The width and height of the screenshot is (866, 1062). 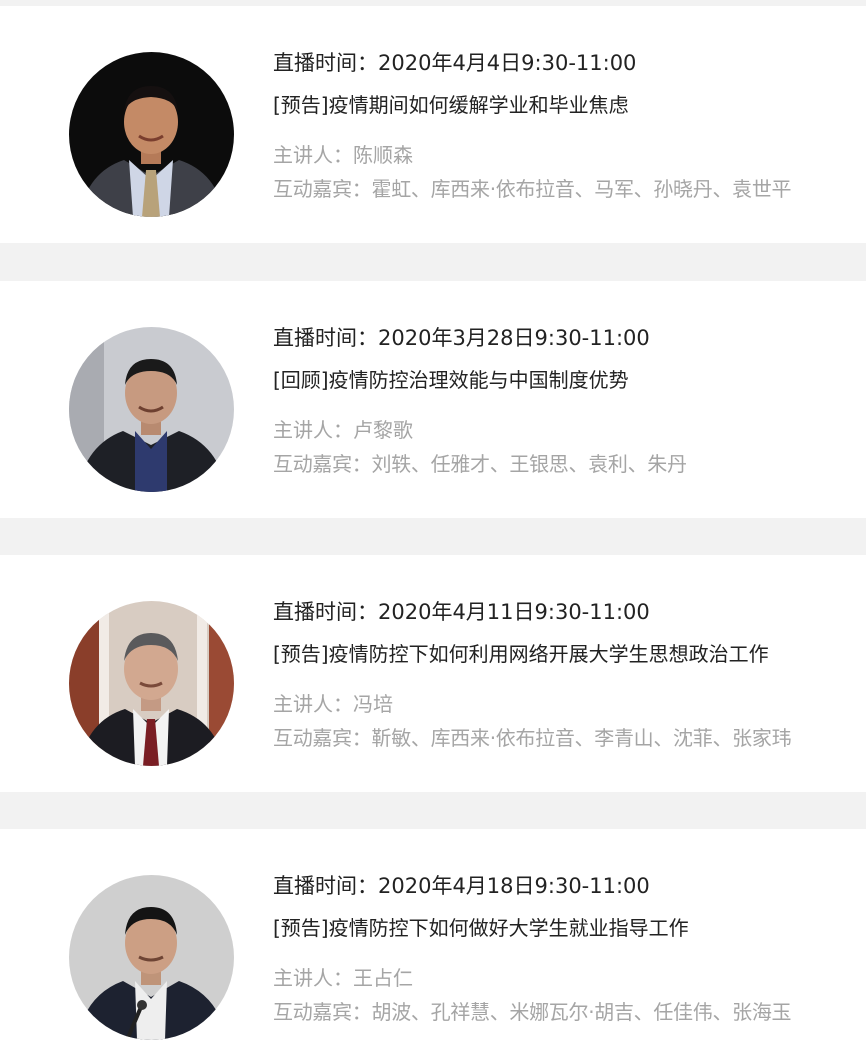 What do you see at coordinates (563, 380) in the screenshot?
I see `event-title: [回顾]疫情防控治理效能与中国制度优势` at bounding box center [563, 380].